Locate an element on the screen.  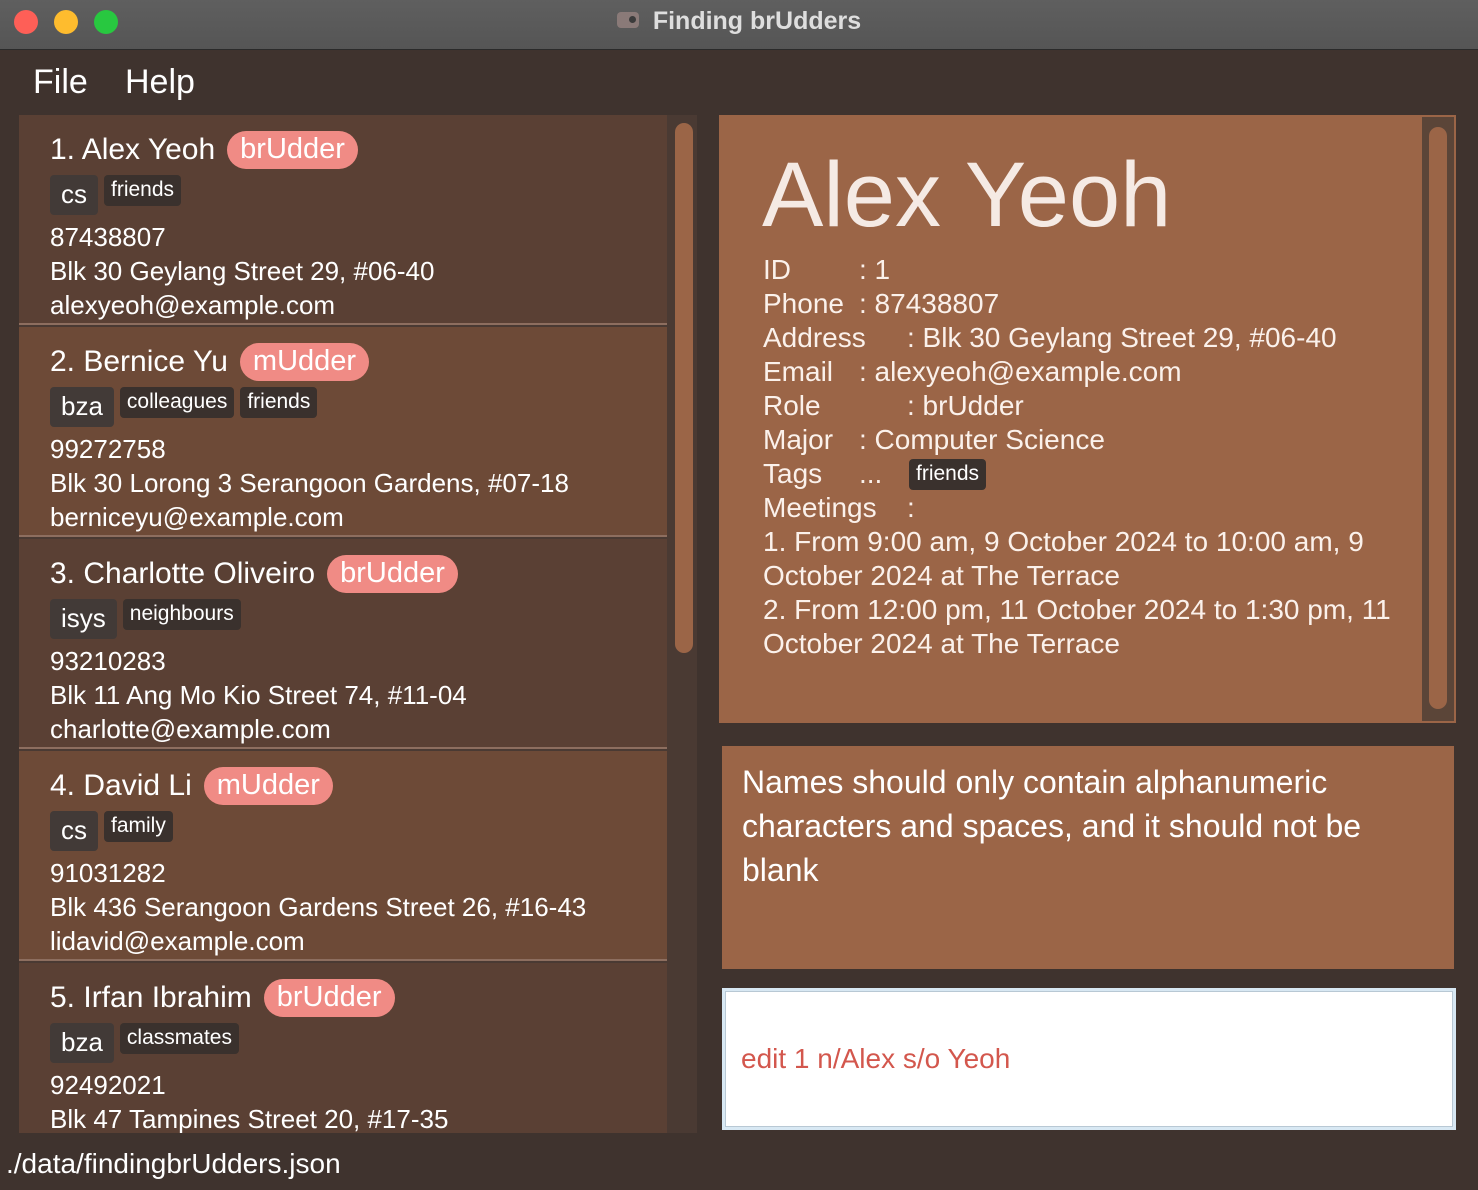
menu-bar: File Help is located at coordinates (739, 82).